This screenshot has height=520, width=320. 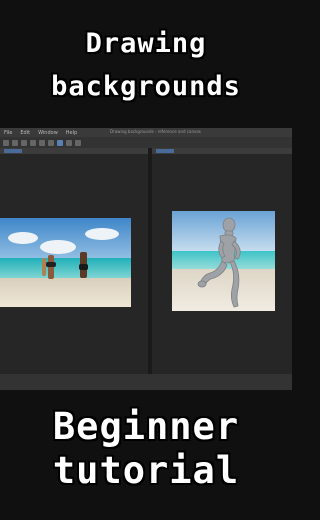 I want to click on eraser-tool-icon, so click(x=24, y=142).